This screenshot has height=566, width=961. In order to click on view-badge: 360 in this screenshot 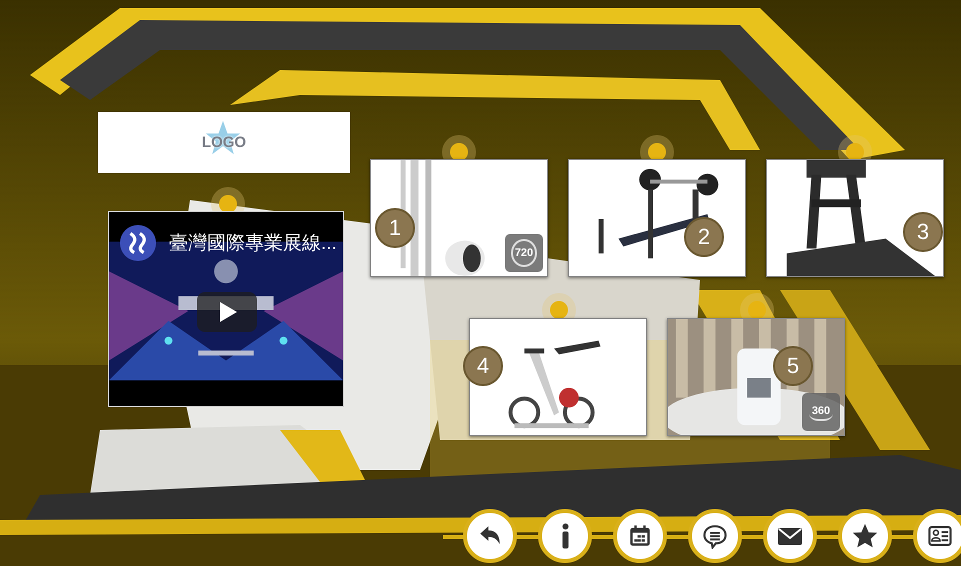, I will do `click(821, 412)`.